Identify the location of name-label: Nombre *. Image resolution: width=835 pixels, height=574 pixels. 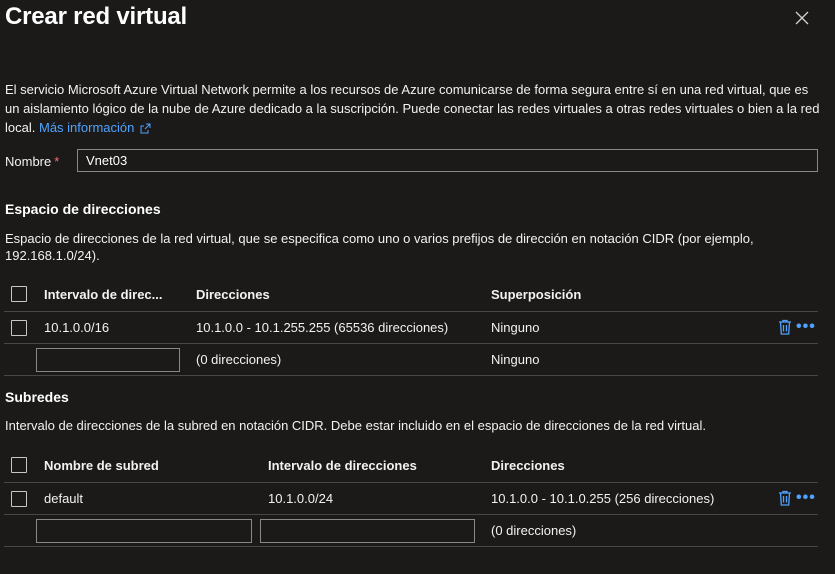
(32, 161).